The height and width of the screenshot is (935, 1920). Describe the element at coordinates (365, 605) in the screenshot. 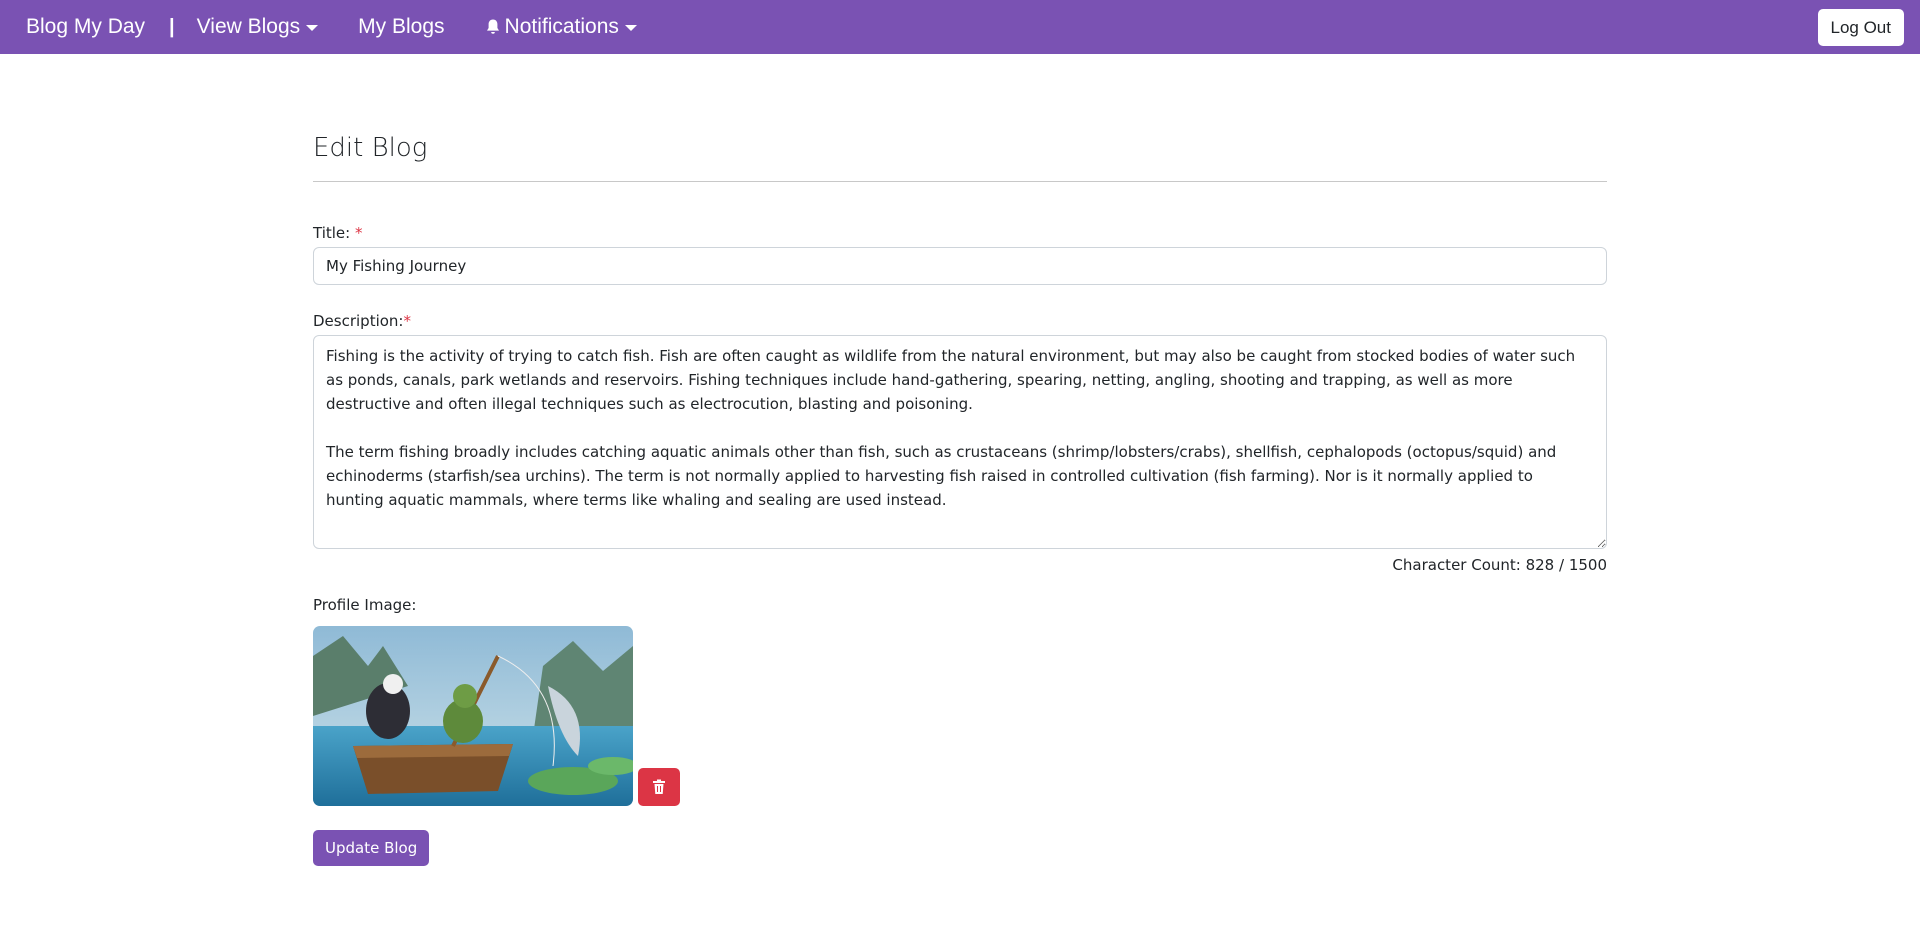

I see `profile-image-label: Profile Image:` at that location.